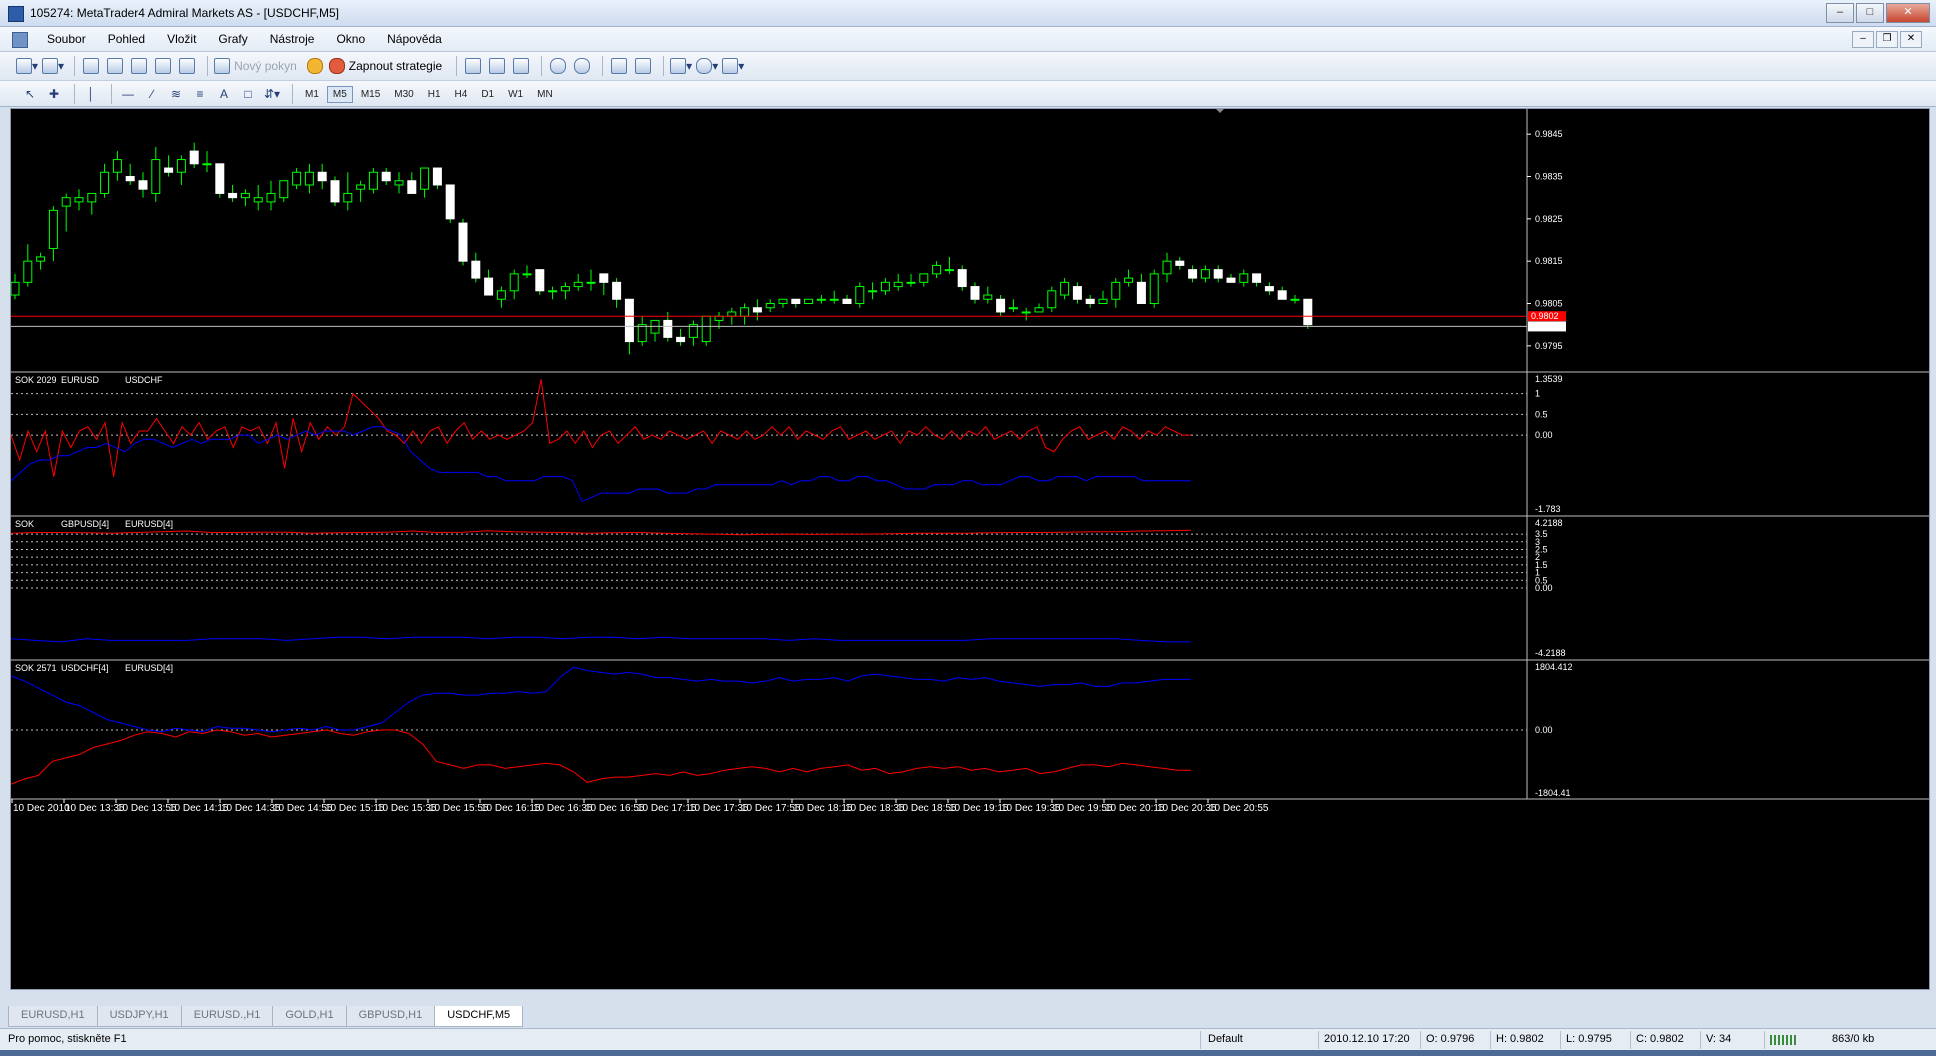 The height and width of the screenshot is (1056, 1936). I want to click on timeframe-d1: D1, so click(487, 94).